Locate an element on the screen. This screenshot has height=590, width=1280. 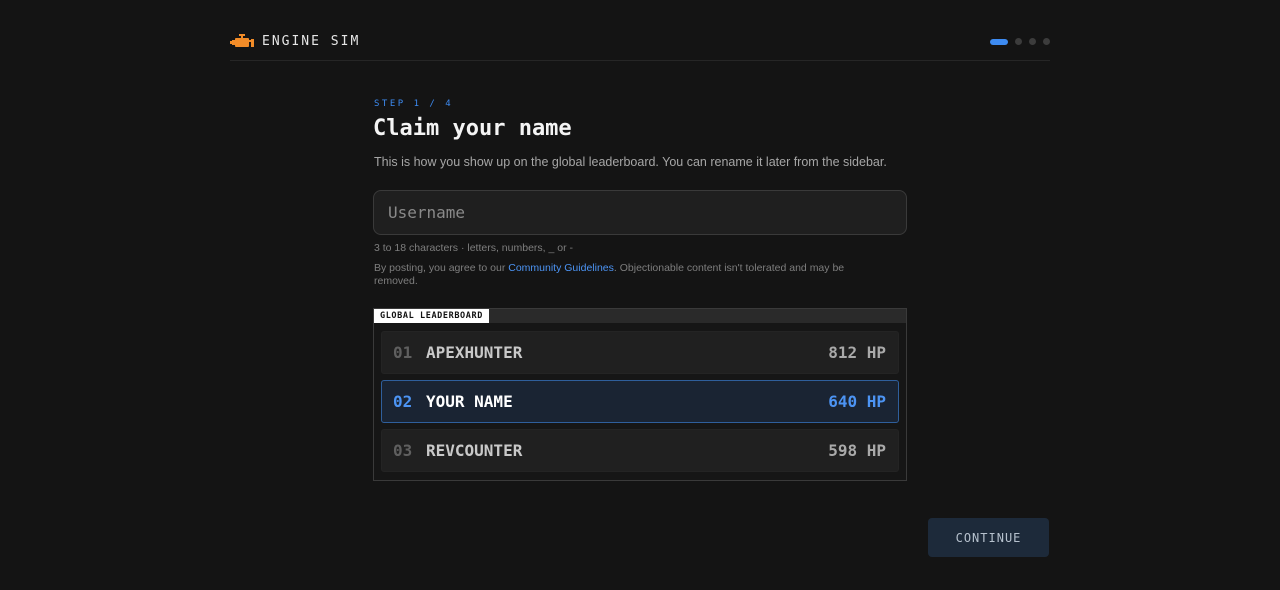
leaderboard-row: 01 APEXHUNTER 812 HP is located at coordinates (640, 352).